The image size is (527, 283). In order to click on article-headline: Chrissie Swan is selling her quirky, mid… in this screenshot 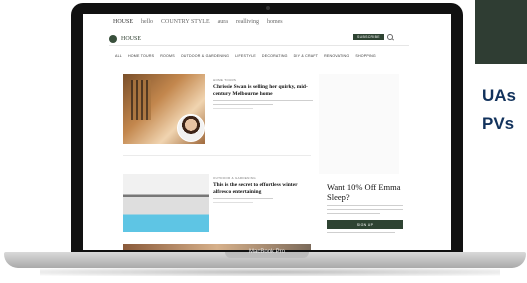, I will do `click(263, 90)`.